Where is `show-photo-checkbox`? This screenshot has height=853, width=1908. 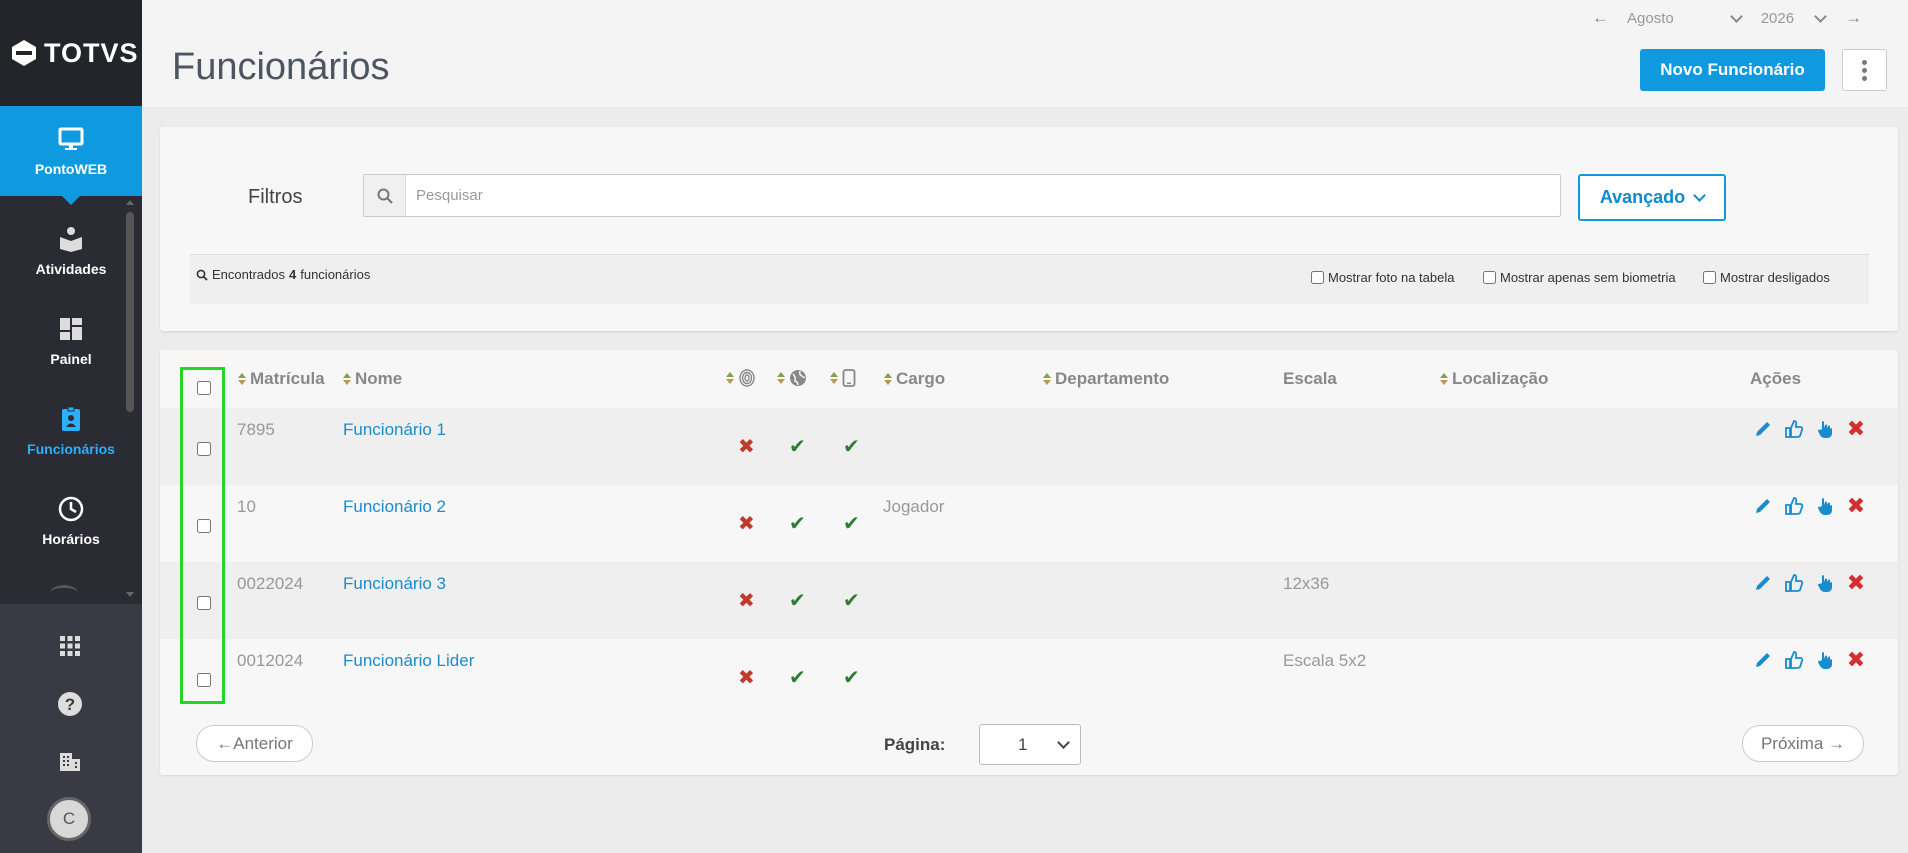
show-photo-checkbox is located at coordinates (1317, 277).